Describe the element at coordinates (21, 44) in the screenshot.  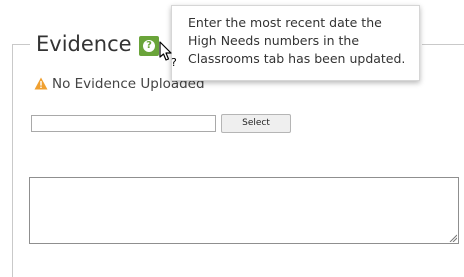
I see `fieldset-border-top-left` at that location.